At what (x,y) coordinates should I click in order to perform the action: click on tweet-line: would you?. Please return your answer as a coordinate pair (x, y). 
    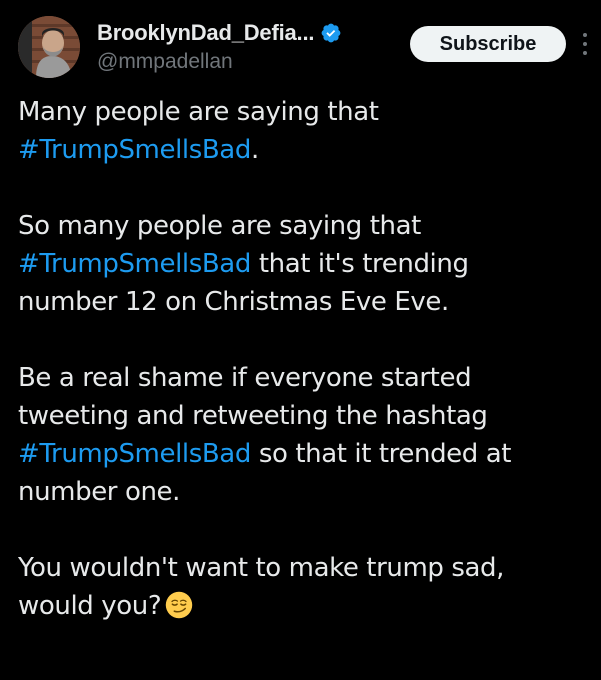
    Looking at the image, I should click on (304, 606).